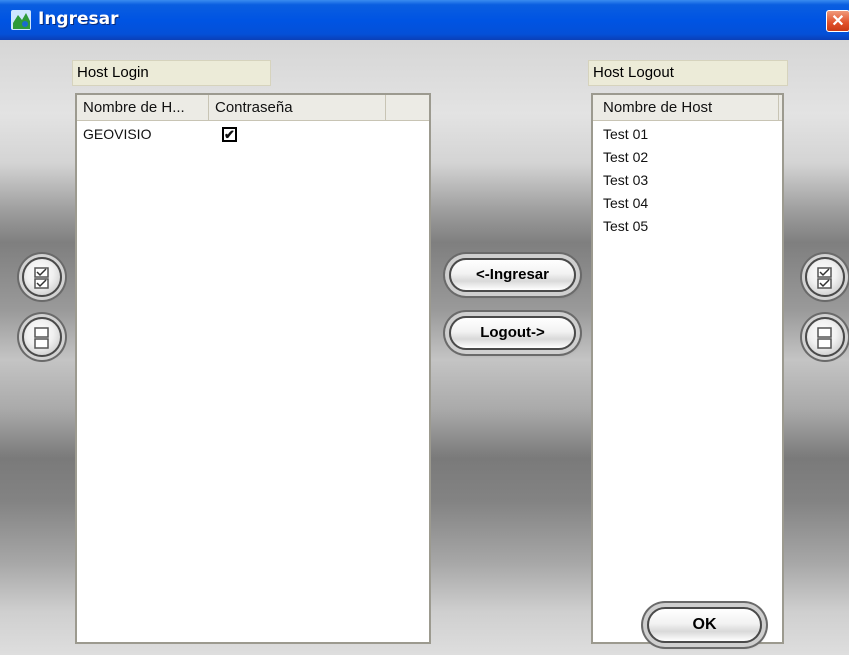  I want to click on host-login-list-header: Nombre de H... Contraseña, so click(253, 108).